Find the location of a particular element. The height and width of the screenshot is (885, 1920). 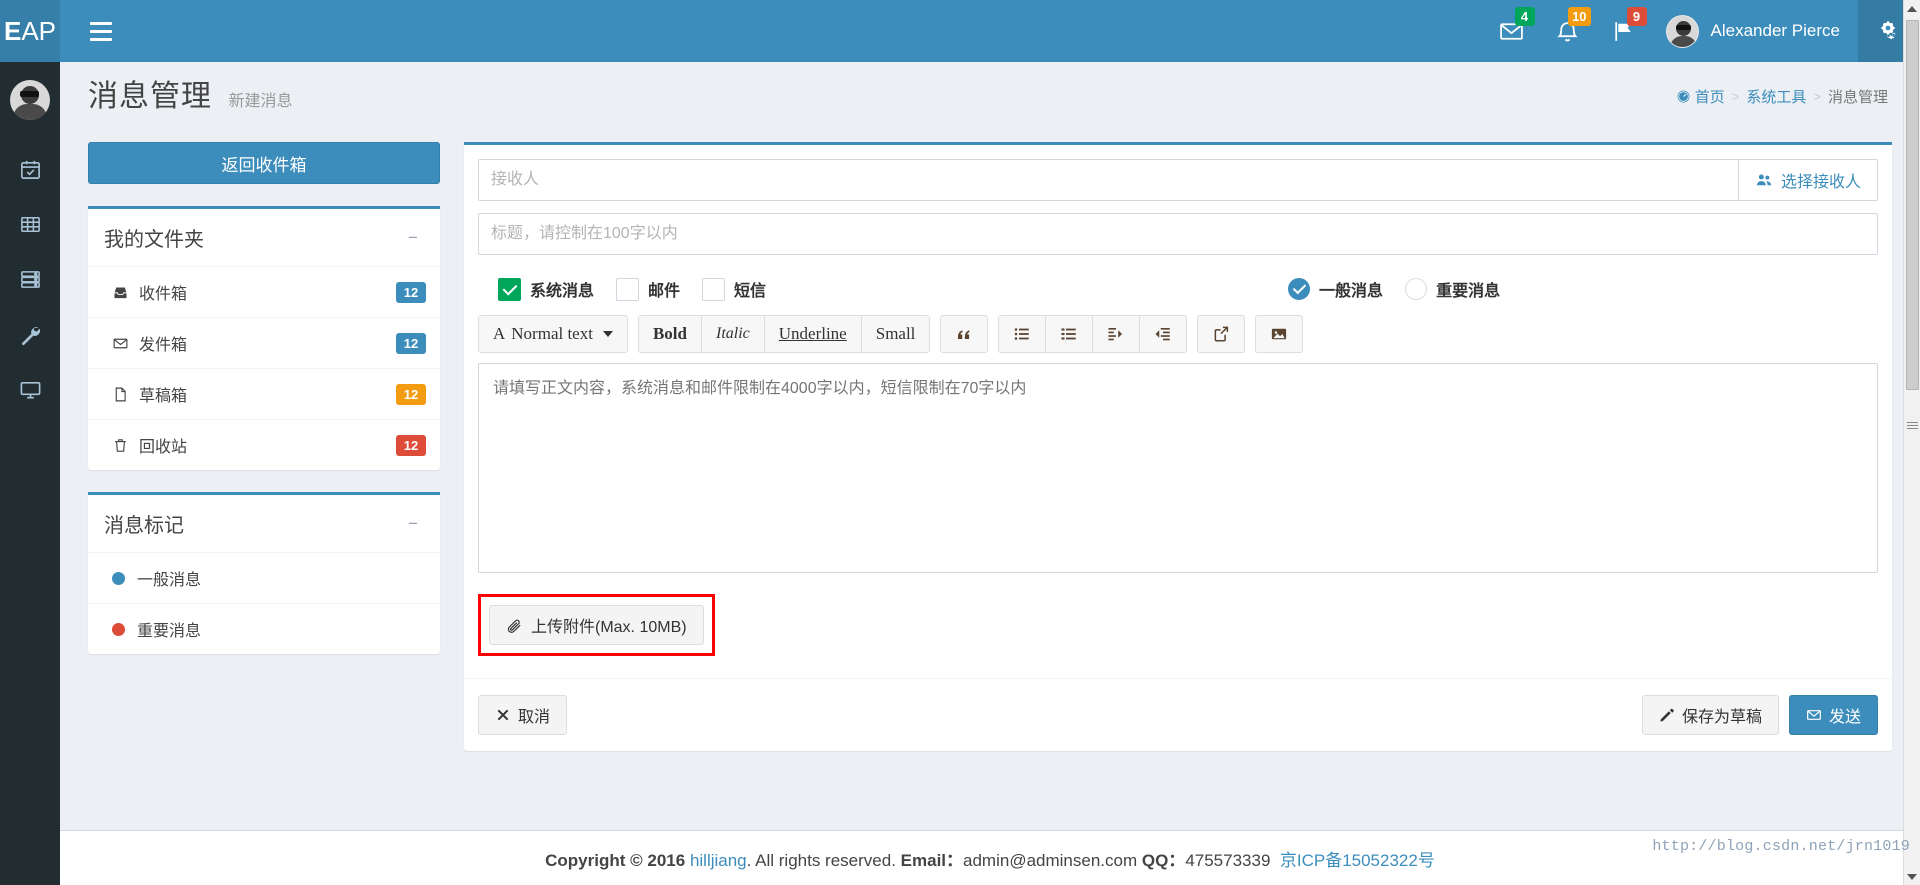

link-share-button is located at coordinates (1221, 334).